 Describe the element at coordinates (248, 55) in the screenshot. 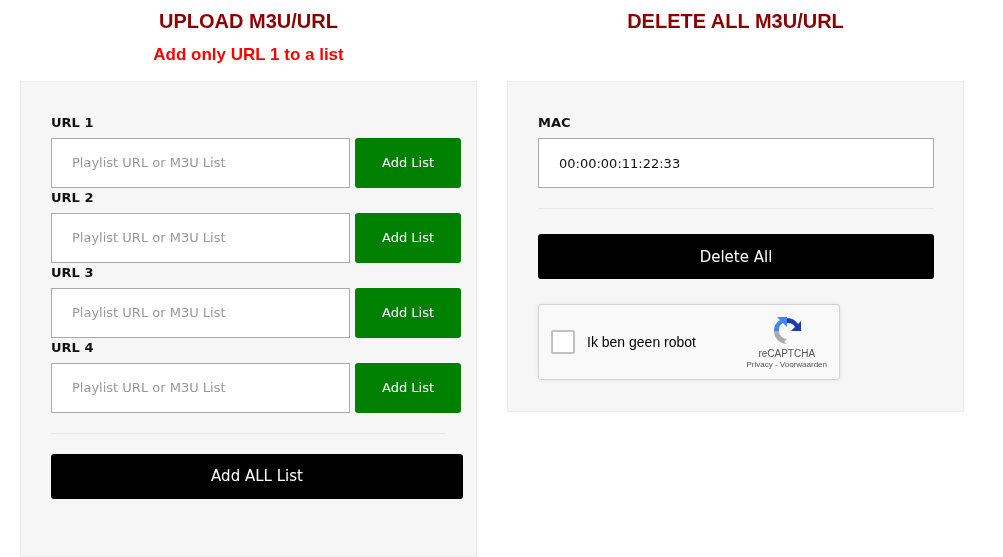

I see `section-subtitle: Add only URL 1 to a list` at that location.